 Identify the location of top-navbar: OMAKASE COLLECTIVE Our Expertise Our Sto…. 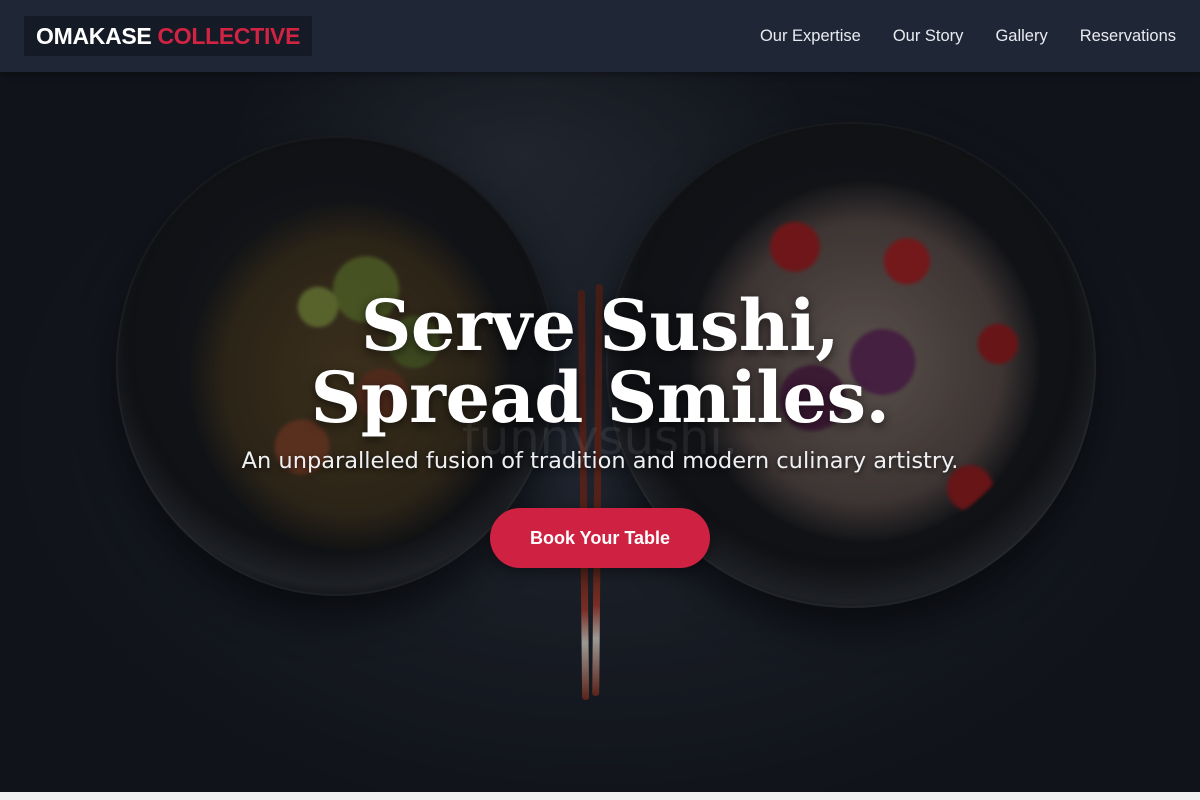
(600, 36).